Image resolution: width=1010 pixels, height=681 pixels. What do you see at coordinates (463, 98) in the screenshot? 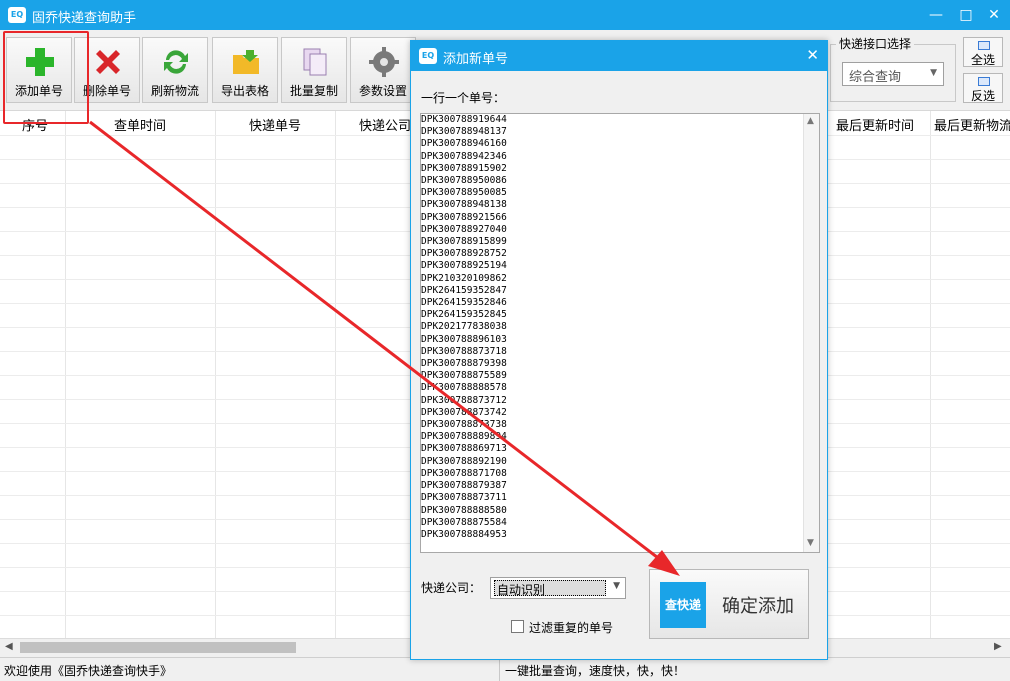
I see `dialog-prompt: 一行一个单号：` at bounding box center [463, 98].